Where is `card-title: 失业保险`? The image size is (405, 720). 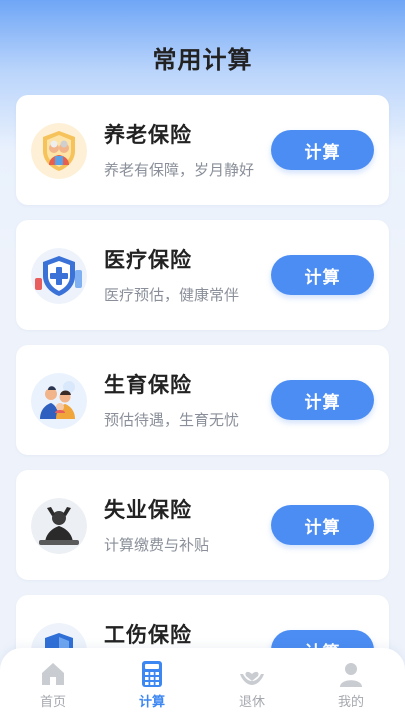 card-title: 失业保险 is located at coordinates (148, 510).